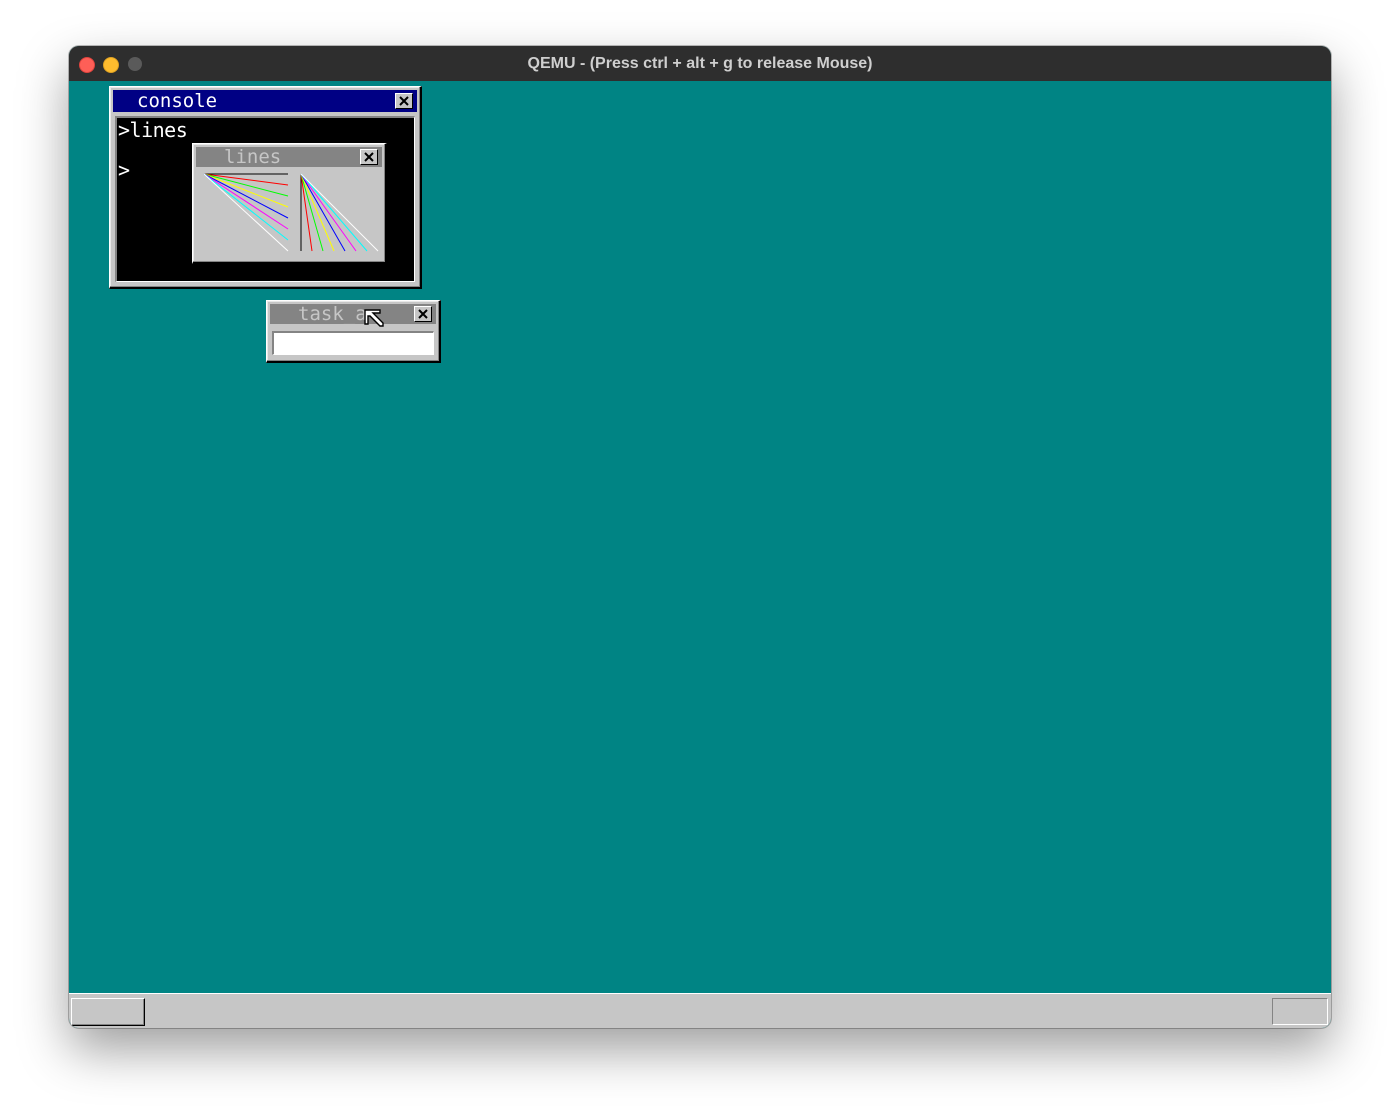 Image resolution: width=1400 pixels, height=1119 pixels. Describe the element at coordinates (265, 101) in the screenshot. I see `console-title-bar: console` at that location.